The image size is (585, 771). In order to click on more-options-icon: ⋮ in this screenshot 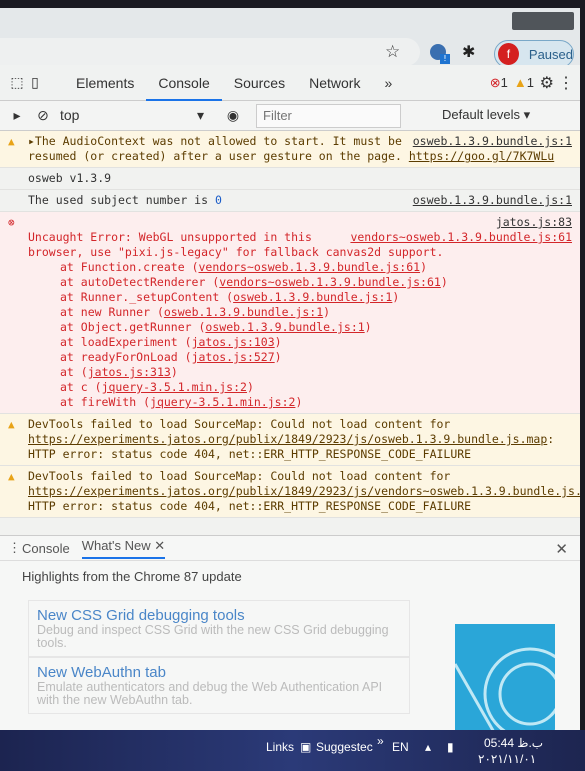, I will do `click(566, 83)`.